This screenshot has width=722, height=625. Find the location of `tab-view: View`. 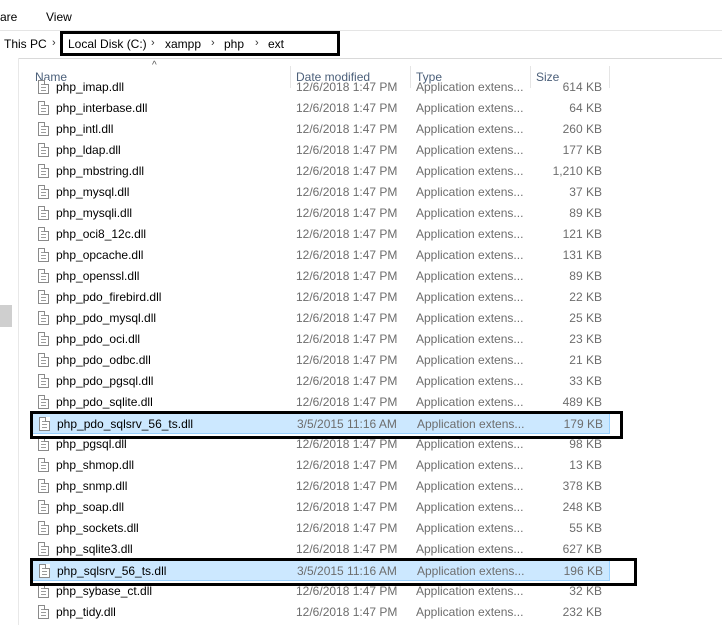

tab-view: View is located at coordinates (59, 17).